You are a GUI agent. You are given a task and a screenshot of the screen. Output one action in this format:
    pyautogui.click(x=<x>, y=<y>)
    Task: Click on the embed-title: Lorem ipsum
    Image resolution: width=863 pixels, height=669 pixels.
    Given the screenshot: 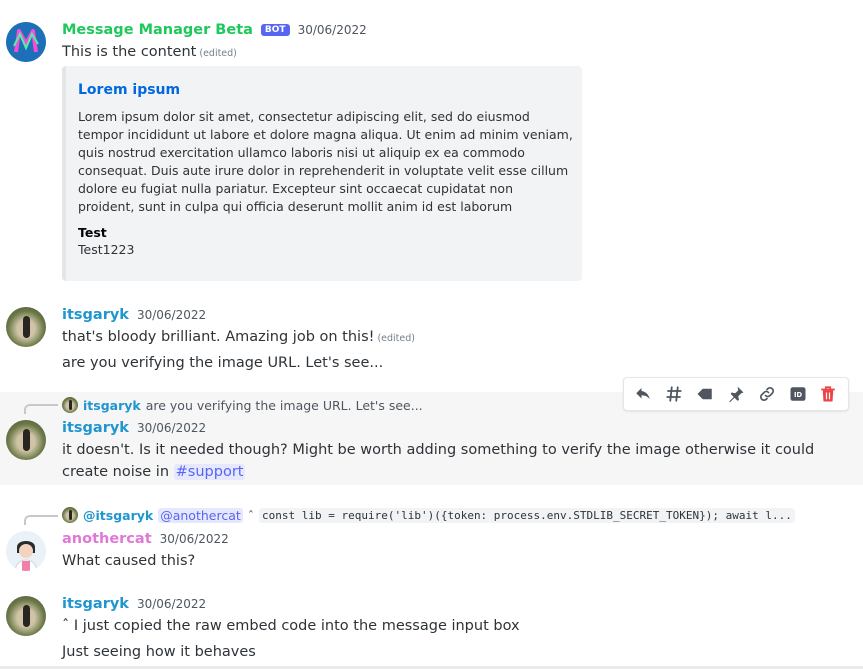 What is the action you would take?
    pyautogui.click(x=324, y=90)
    